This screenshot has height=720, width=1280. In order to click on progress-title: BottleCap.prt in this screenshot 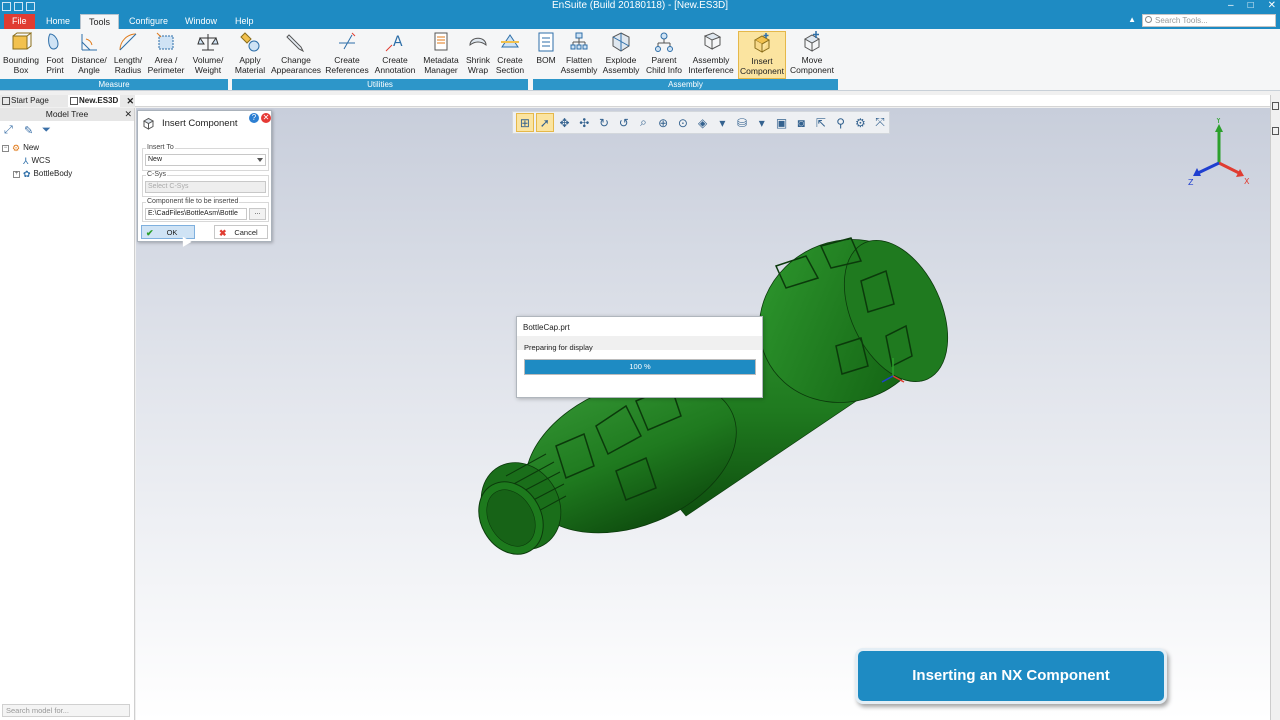, I will do `click(546, 327)`.